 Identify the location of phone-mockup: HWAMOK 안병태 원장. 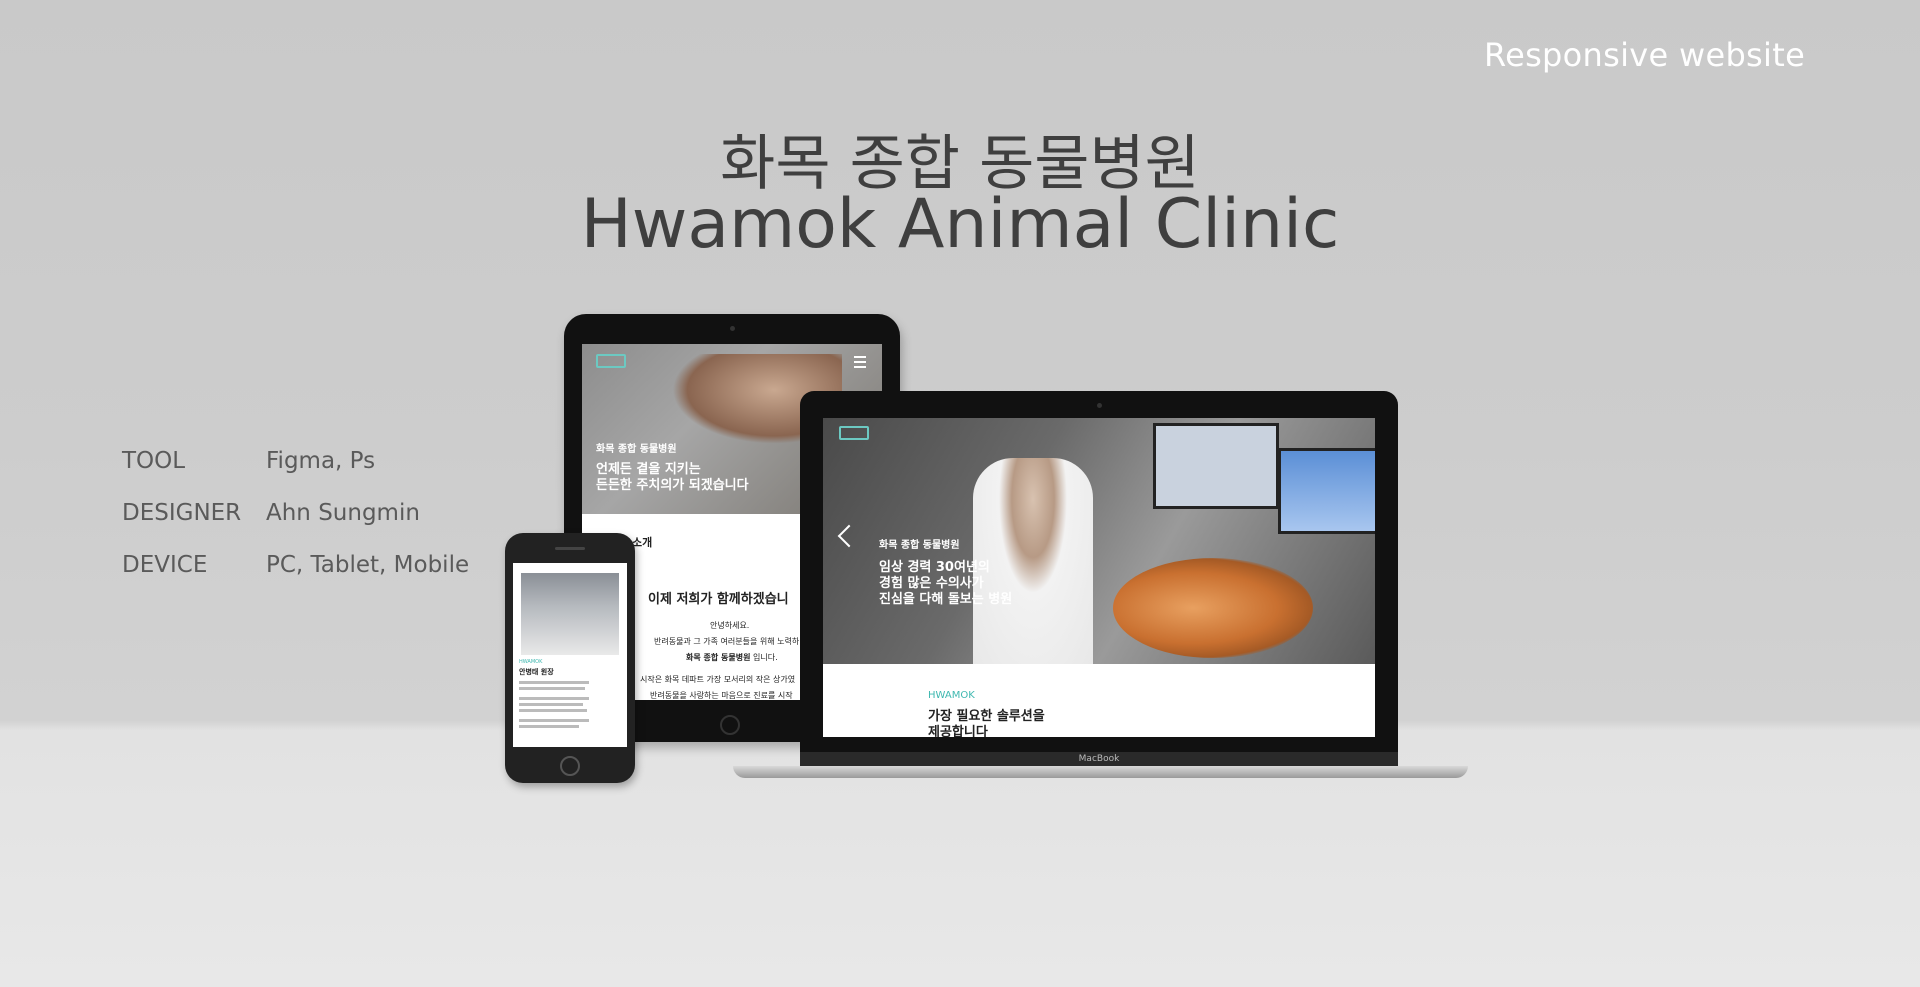
(570, 658).